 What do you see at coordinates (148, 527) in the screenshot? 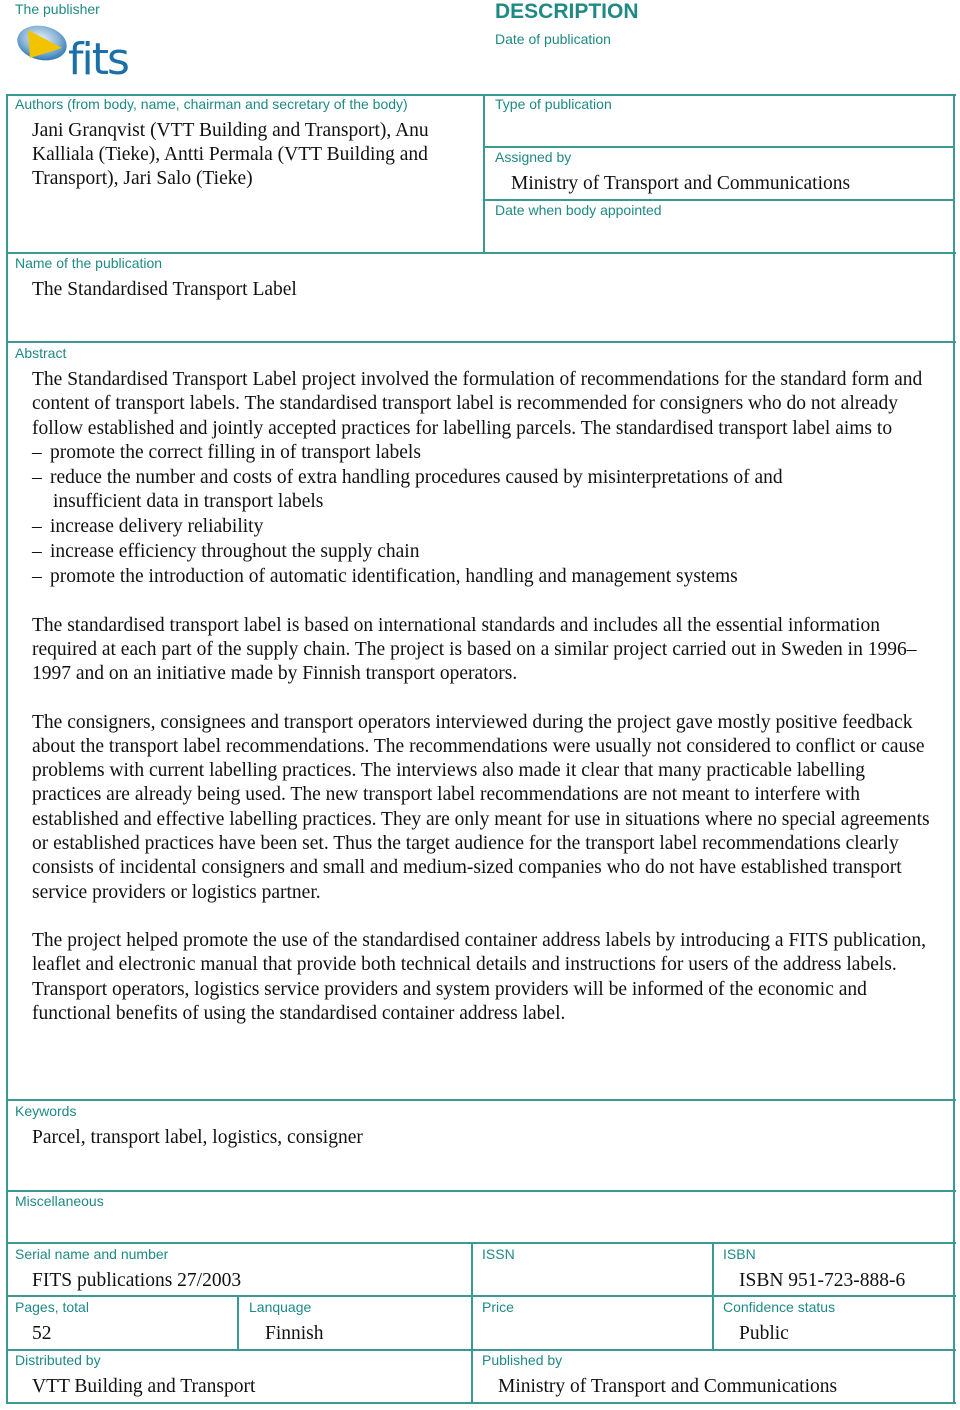
I see `list-item: – increase delivery reliability` at bounding box center [148, 527].